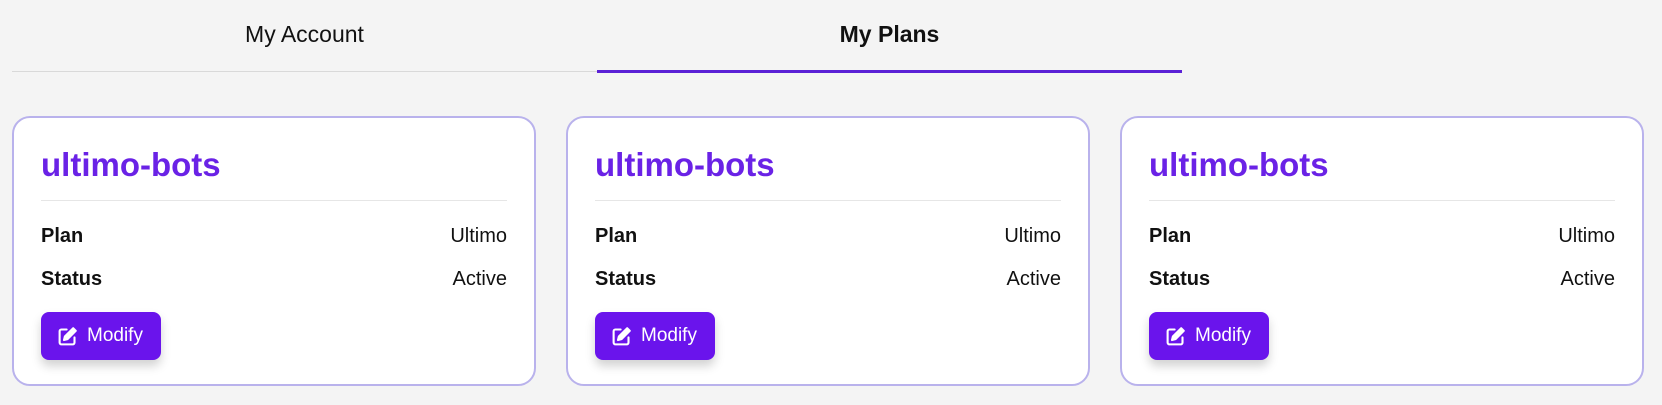 Image resolution: width=1662 pixels, height=405 pixels. I want to click on tab-my-account: My Account, so click(304, 35).